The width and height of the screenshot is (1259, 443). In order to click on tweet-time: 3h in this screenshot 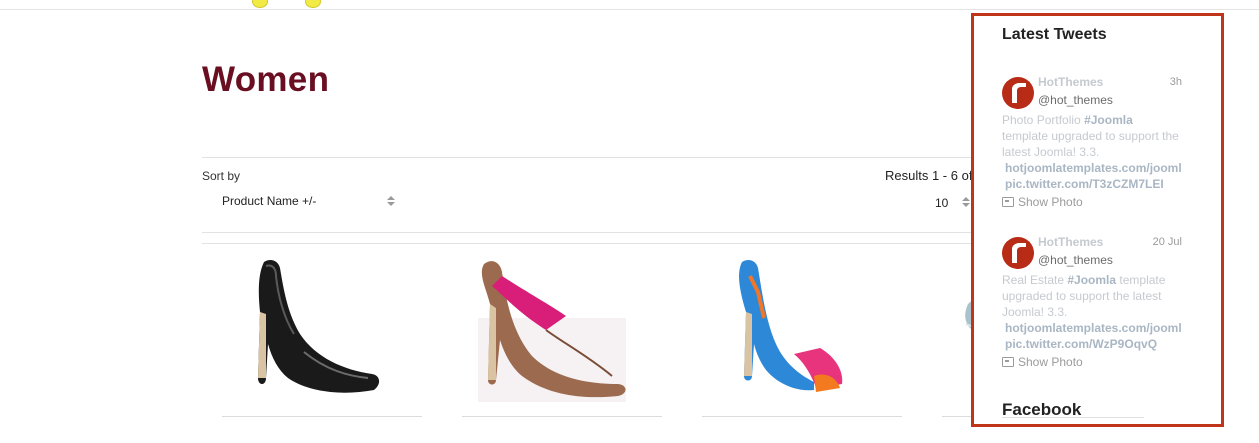, I will do `click(1176, 82)`.